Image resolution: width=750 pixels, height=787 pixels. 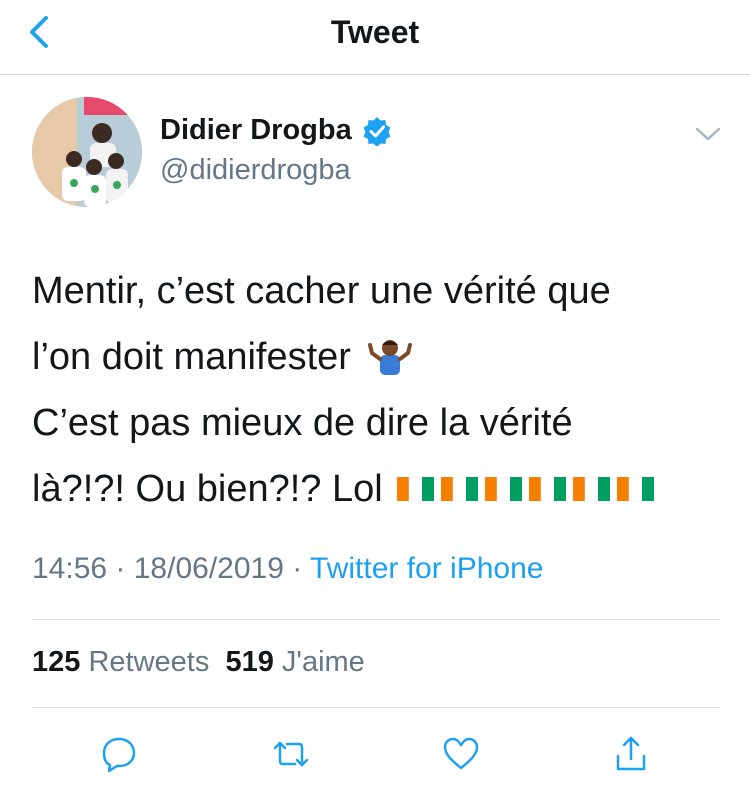 I want to click on author-handle: @didierdrogba, so click(x=255, y=170).